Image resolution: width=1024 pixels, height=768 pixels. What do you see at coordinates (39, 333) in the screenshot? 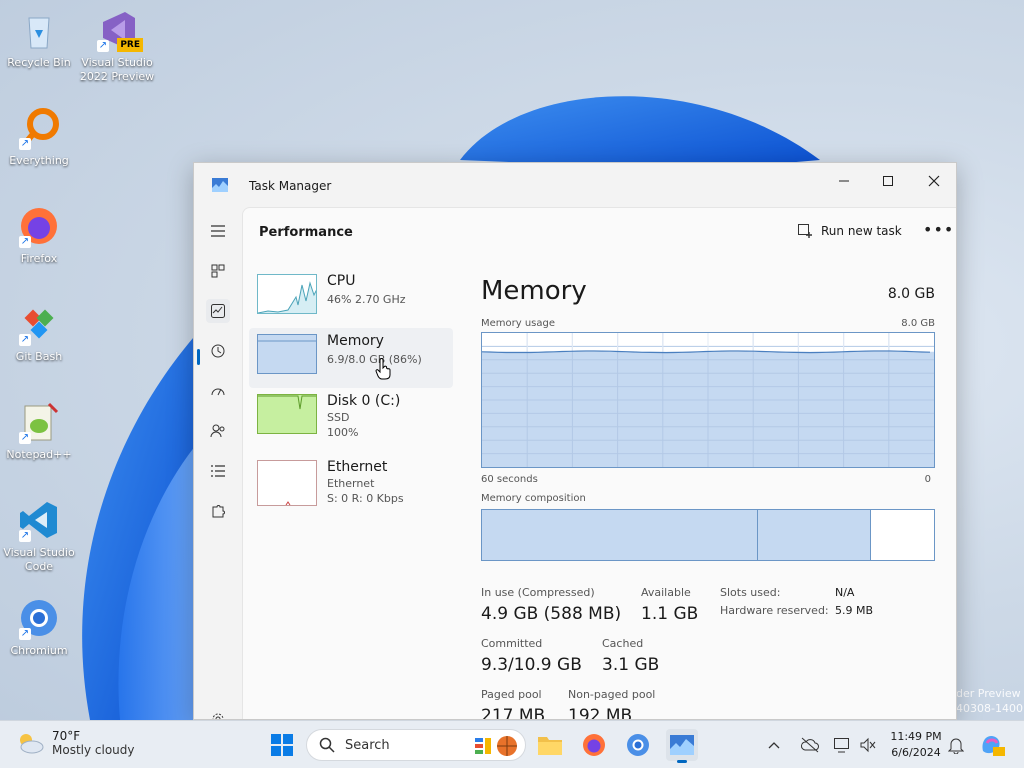
I see `desktop-icon-git-bash: ↗ Git Bash` at bounding box center [39, 333].